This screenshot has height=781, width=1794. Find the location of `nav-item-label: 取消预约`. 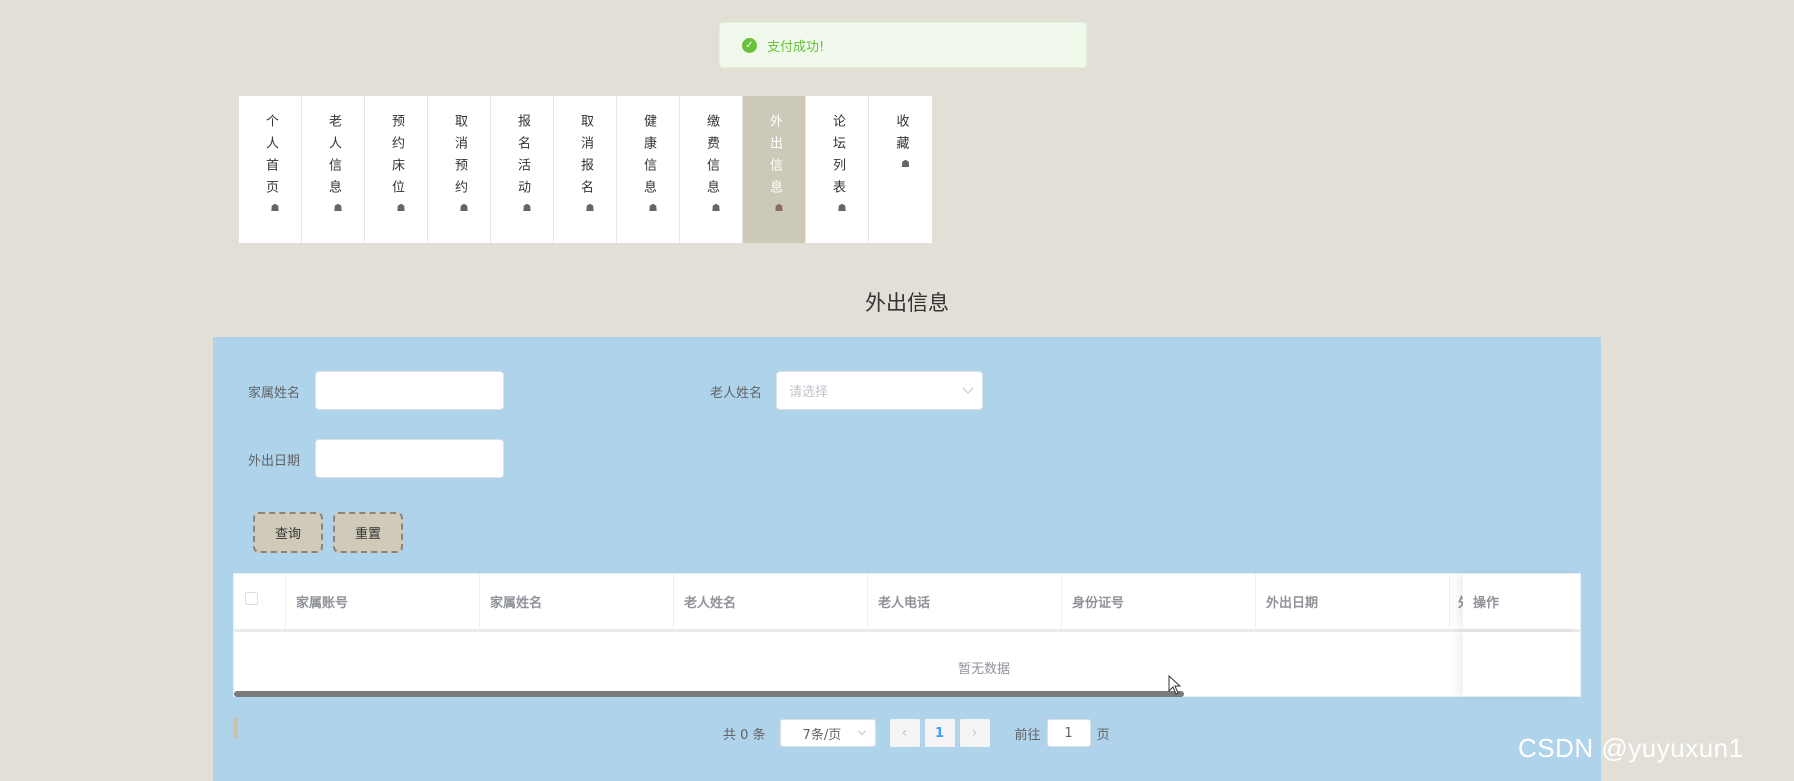

nav-item-label: 取消预约 is located at coordinates (459, 158).